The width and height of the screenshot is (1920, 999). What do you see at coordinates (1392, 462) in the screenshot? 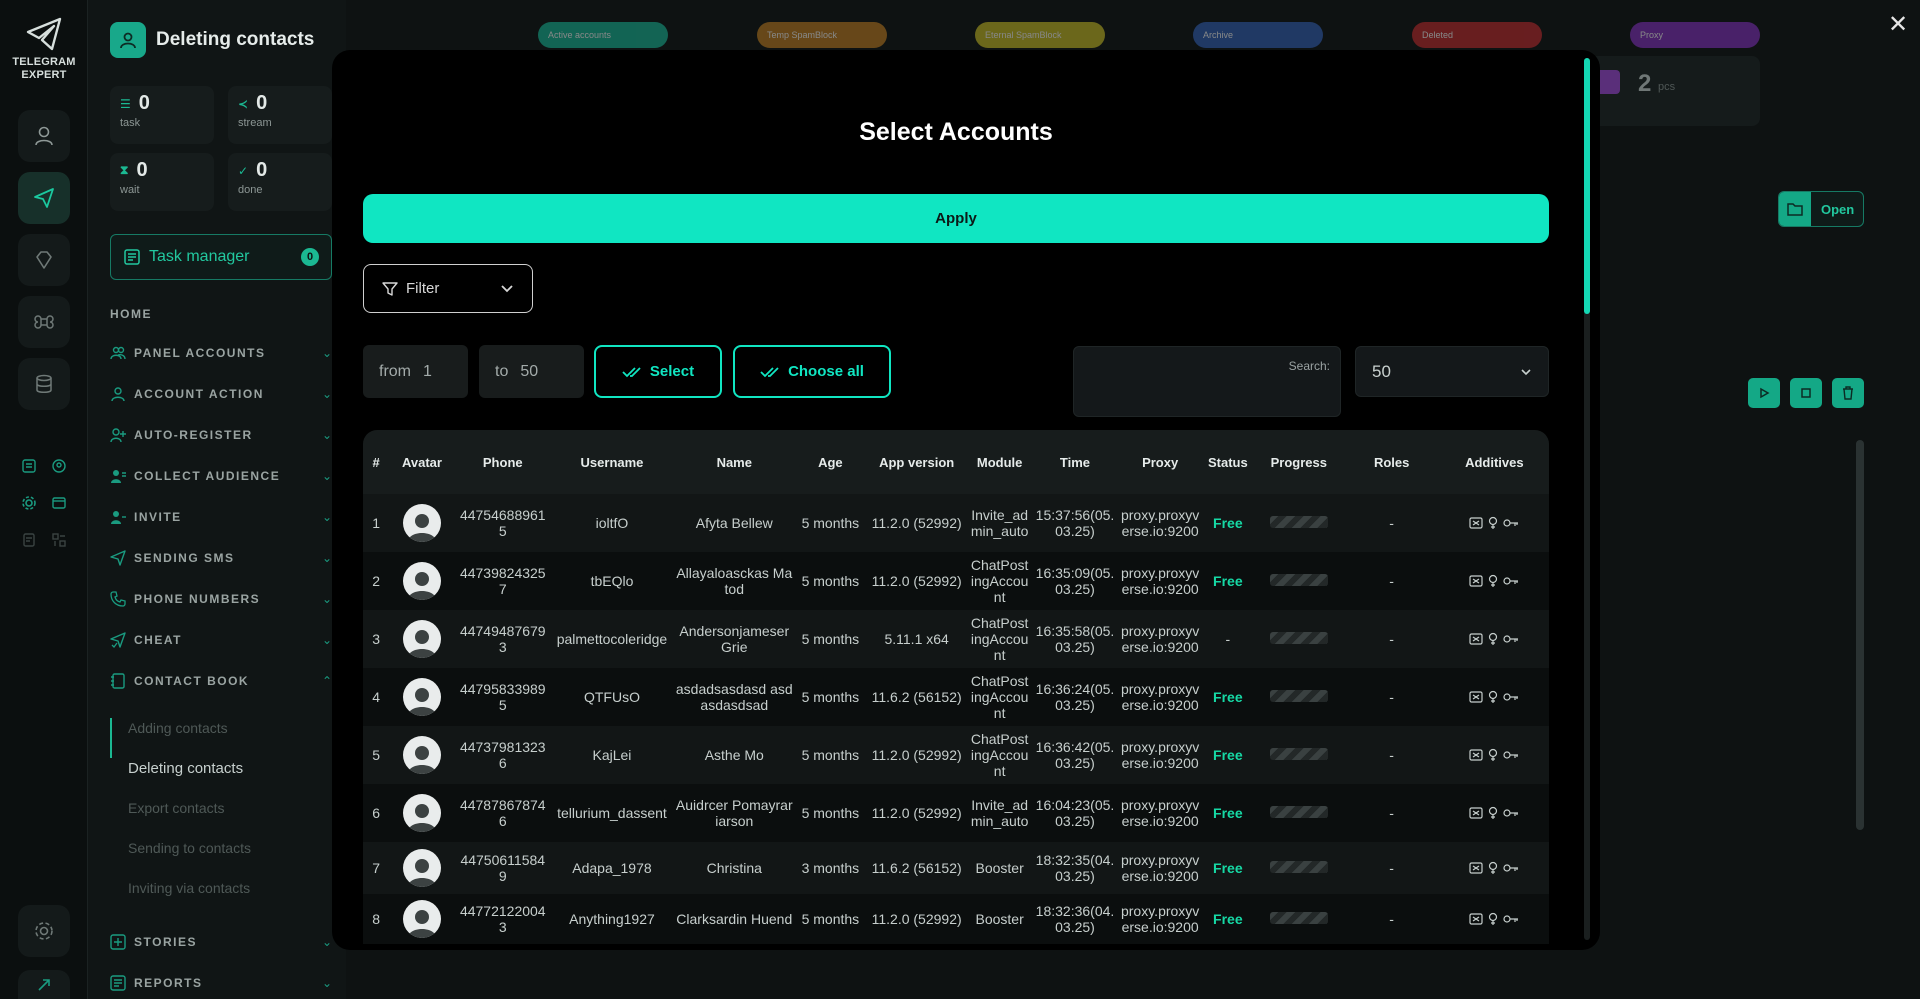
I see `col-header: Roles` at bounding box center [1392, 462].